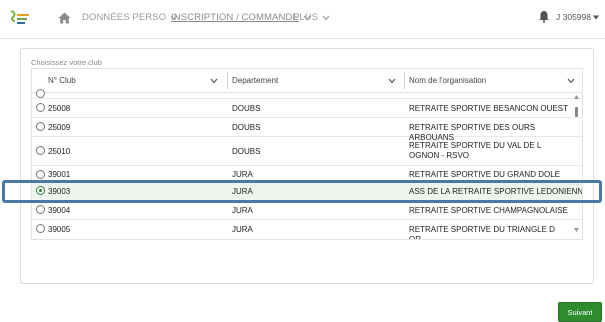 This screenshot has width=605, height=322. I want to click on user-menu: J 305998, so click(577, 17).